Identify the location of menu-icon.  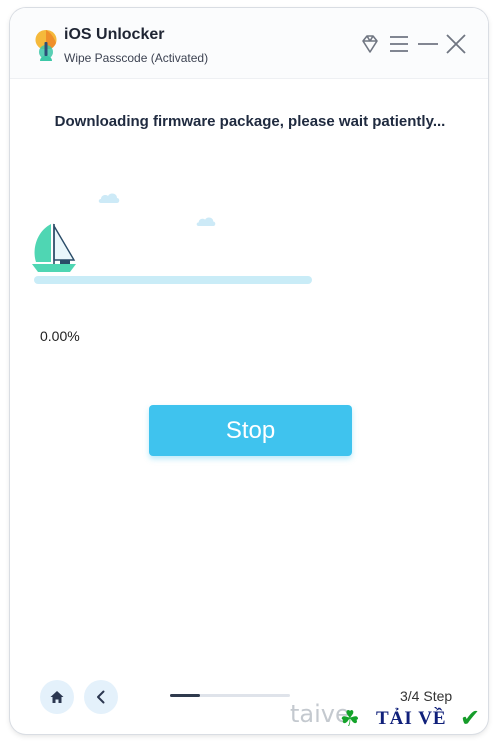
(399, 44).